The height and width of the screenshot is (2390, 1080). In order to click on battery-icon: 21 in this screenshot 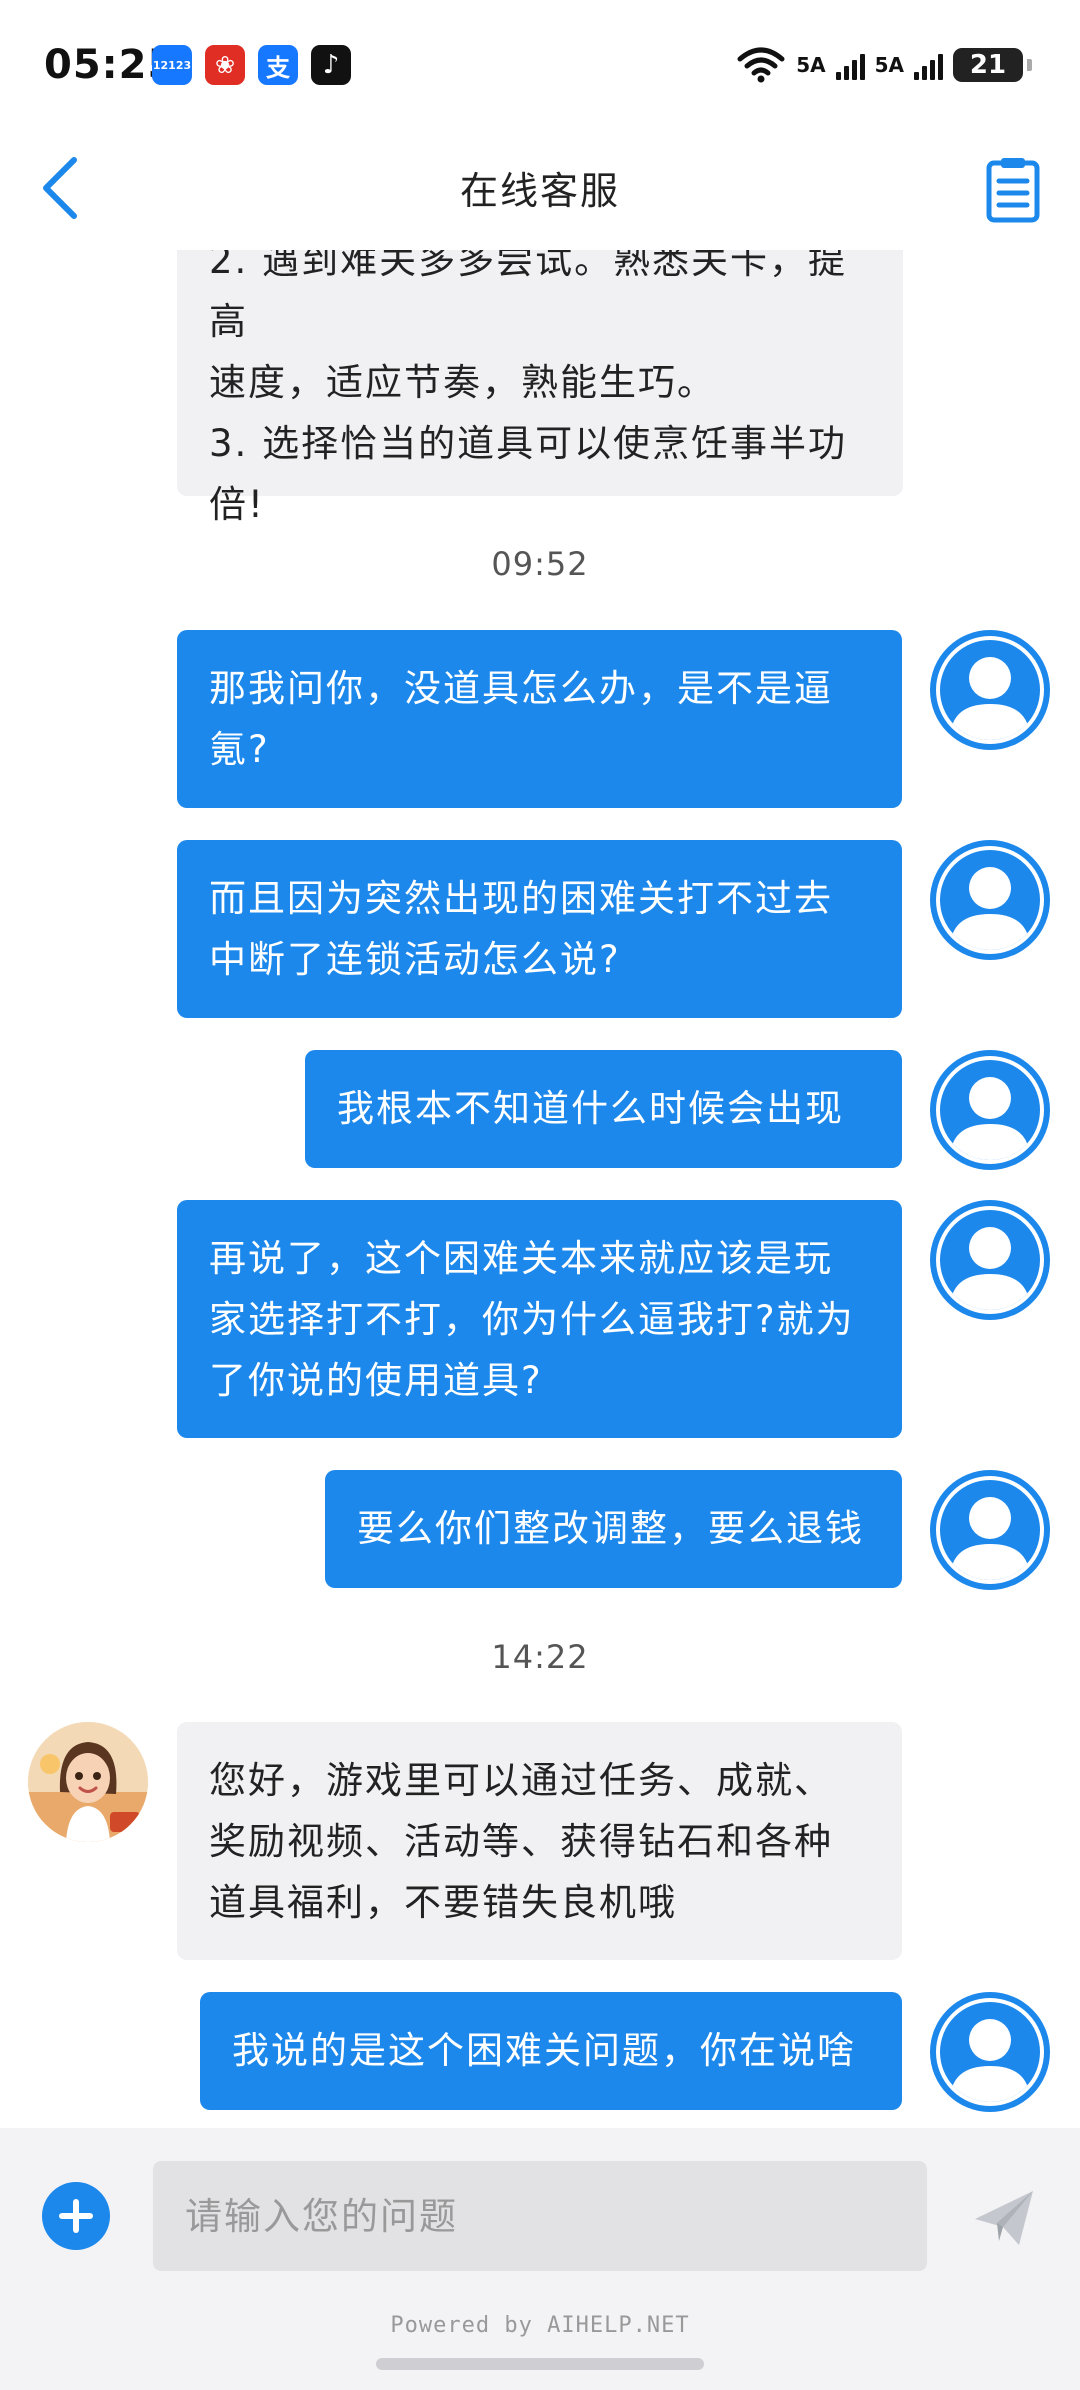, I will do `click(988, 65)`.